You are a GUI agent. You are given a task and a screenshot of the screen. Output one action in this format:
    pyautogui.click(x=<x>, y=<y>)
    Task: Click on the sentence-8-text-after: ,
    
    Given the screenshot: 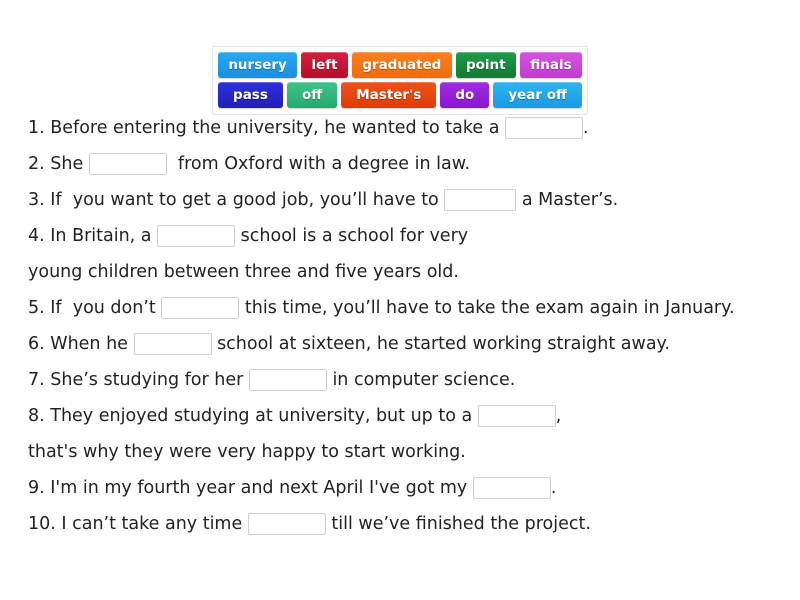 What is the action you would take?
    pyautogui.click(x=558, y=416)
    